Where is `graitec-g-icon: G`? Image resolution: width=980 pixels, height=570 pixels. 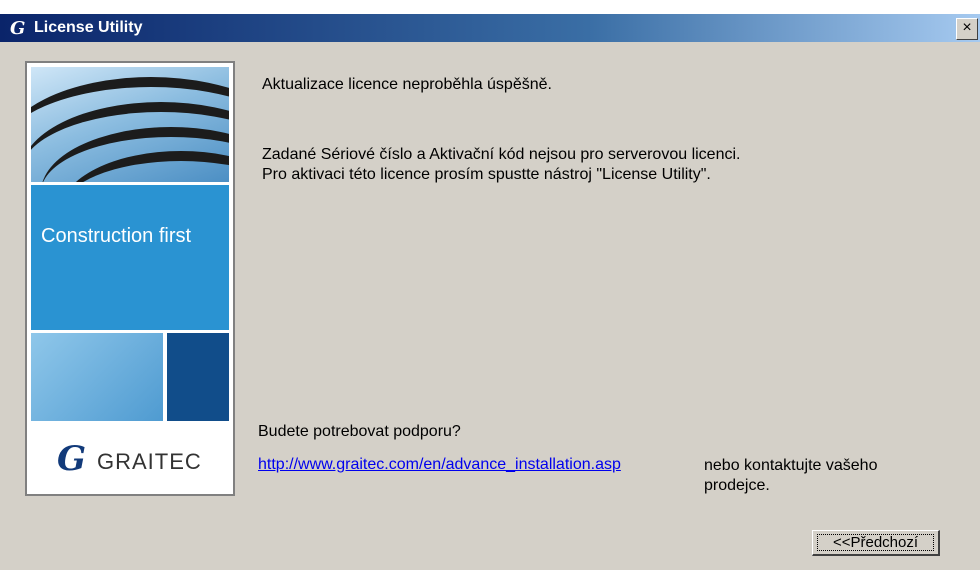
graitec-g-icon: G is located at coordinates (18, 28).